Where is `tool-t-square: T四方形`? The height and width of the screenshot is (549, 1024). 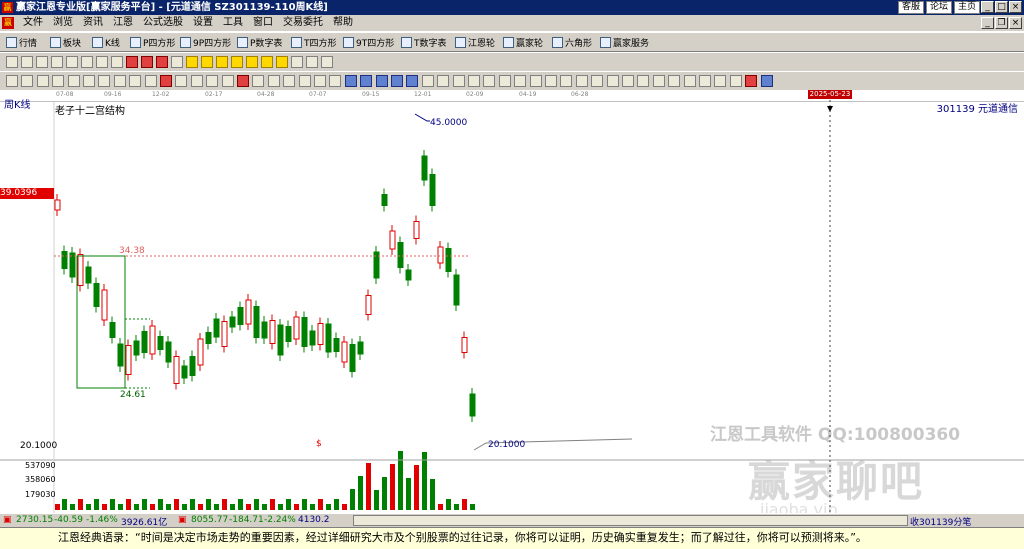
tool-t-square: T四方形 is located at coordinates (314, 42).